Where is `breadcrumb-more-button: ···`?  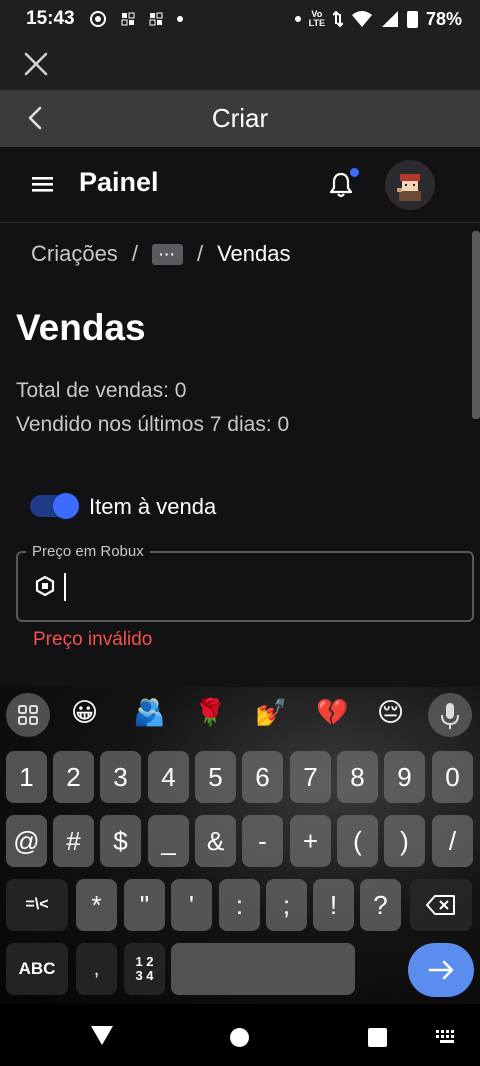
breadcrumb-more-button: ··· is located at coordinates (167, 254).